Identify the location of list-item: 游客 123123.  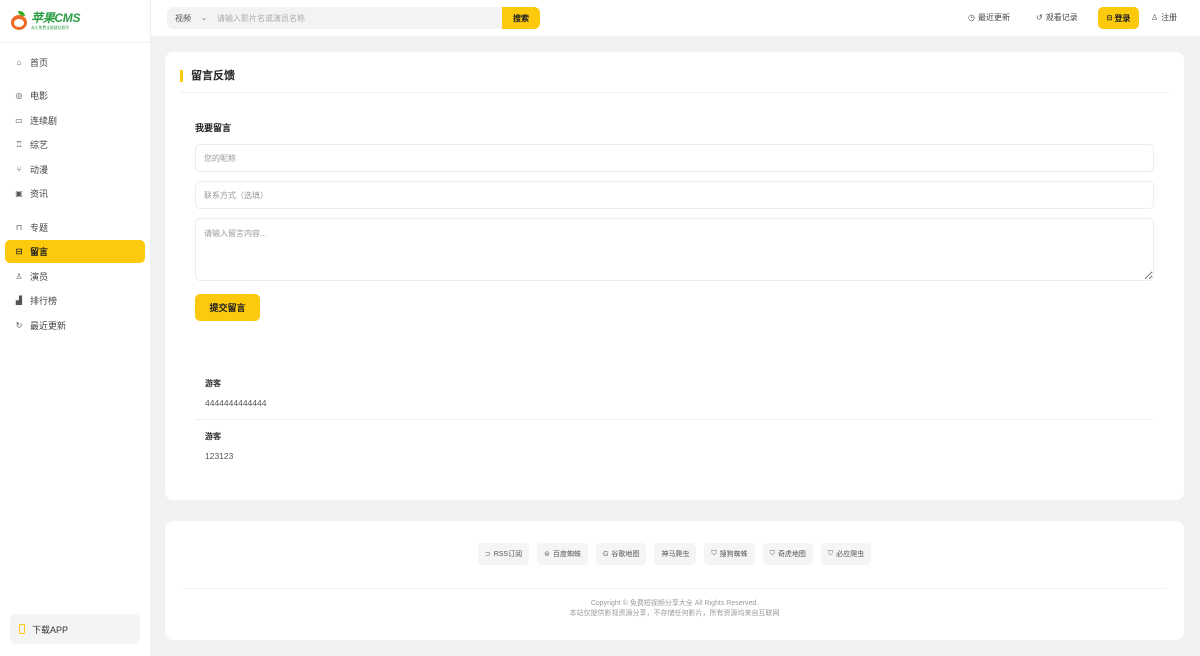
(219, 446).